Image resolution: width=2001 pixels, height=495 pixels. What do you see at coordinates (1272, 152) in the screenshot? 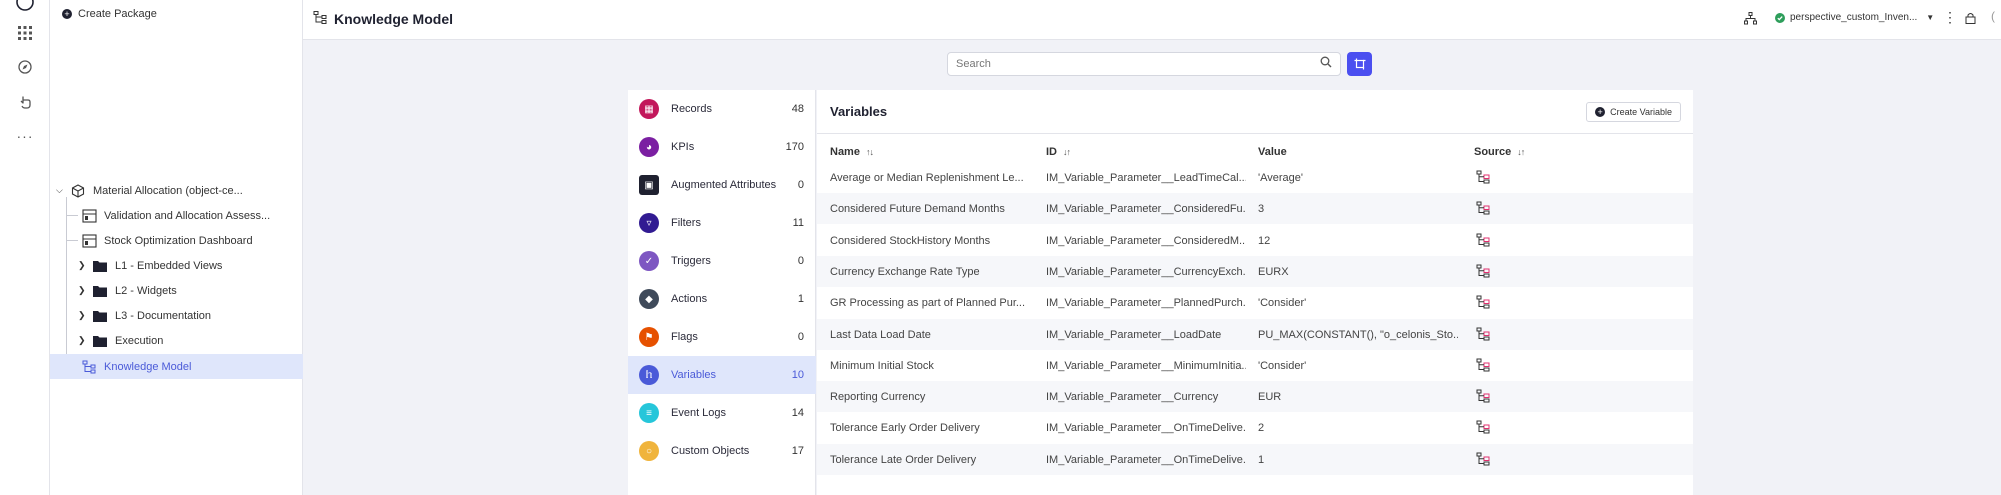
I see `column-header-value: Value` at bounding box center [1272, 152].